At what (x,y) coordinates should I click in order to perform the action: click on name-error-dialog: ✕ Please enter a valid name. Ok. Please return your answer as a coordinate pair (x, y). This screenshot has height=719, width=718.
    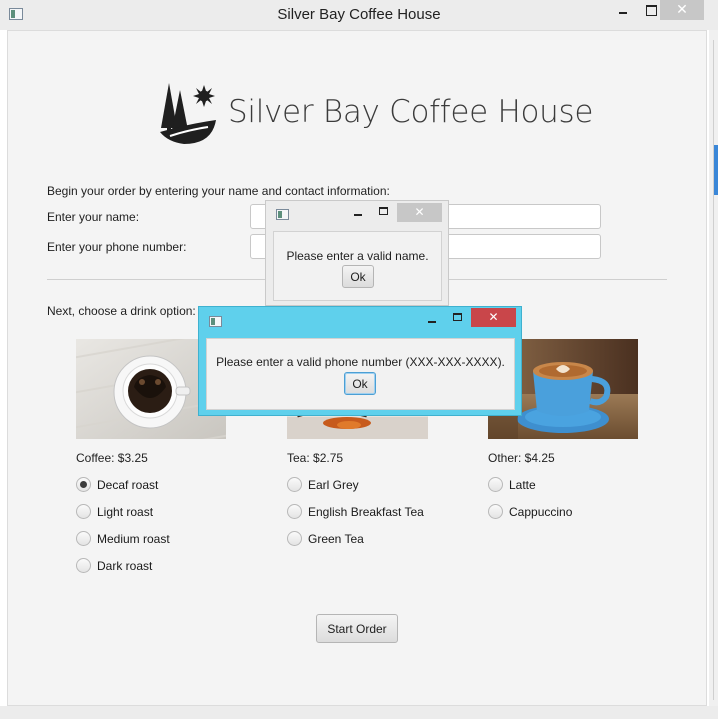
    Looking at the image, I should click on (357, 253).